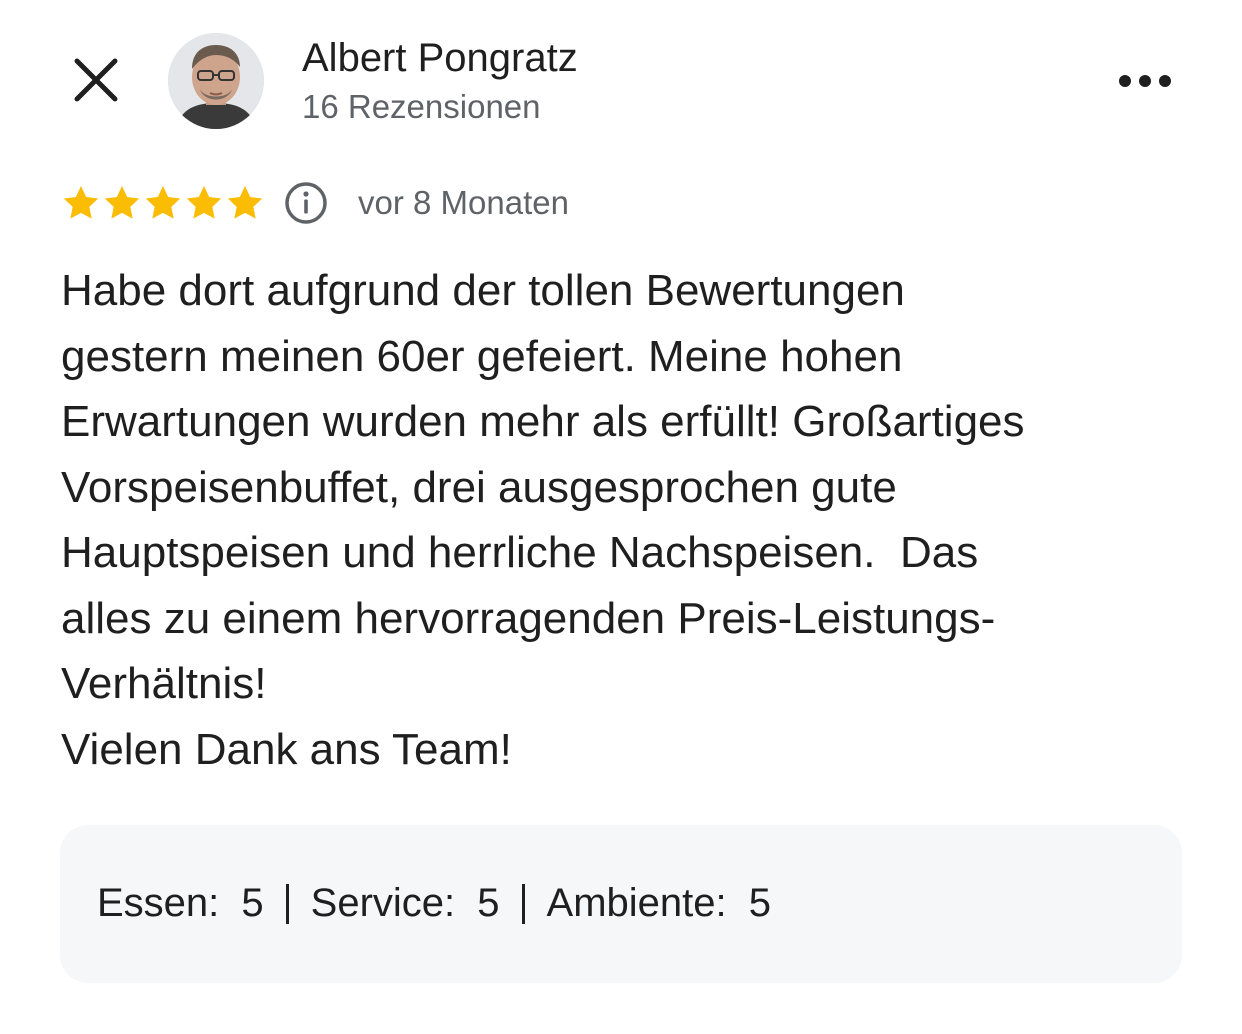 This screenshot has width=1242, height=1034. I want to click on more-horizontal-icon, so click(1145, 81).